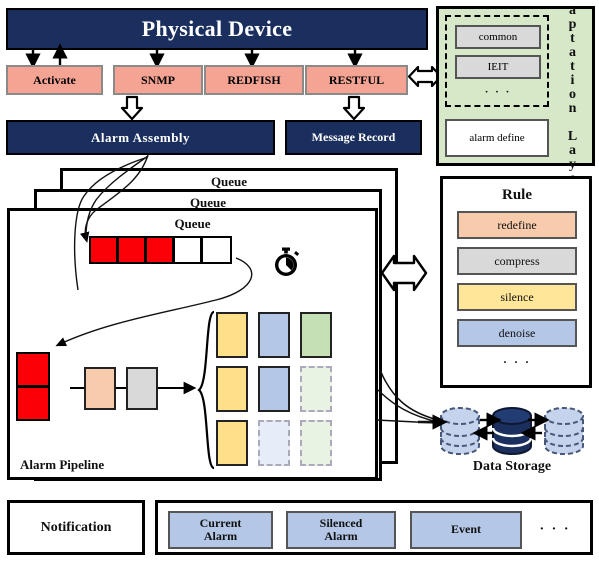 The width and height of the screenshot is (599, 562). I want to click on protocol-activate: Activate, so click(54, 80).